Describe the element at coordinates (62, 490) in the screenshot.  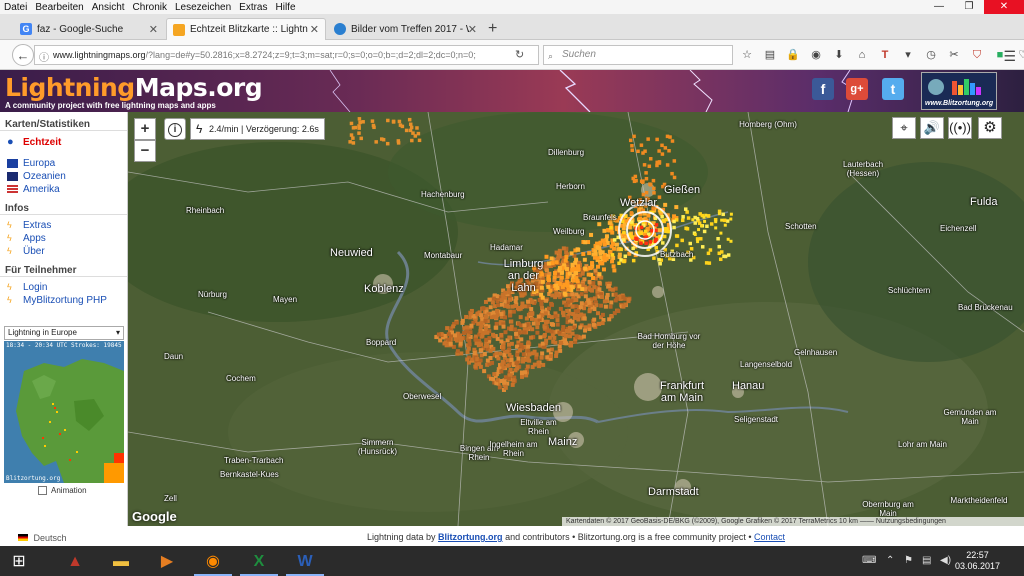
I see `animation-toggle: Animation` at that location.